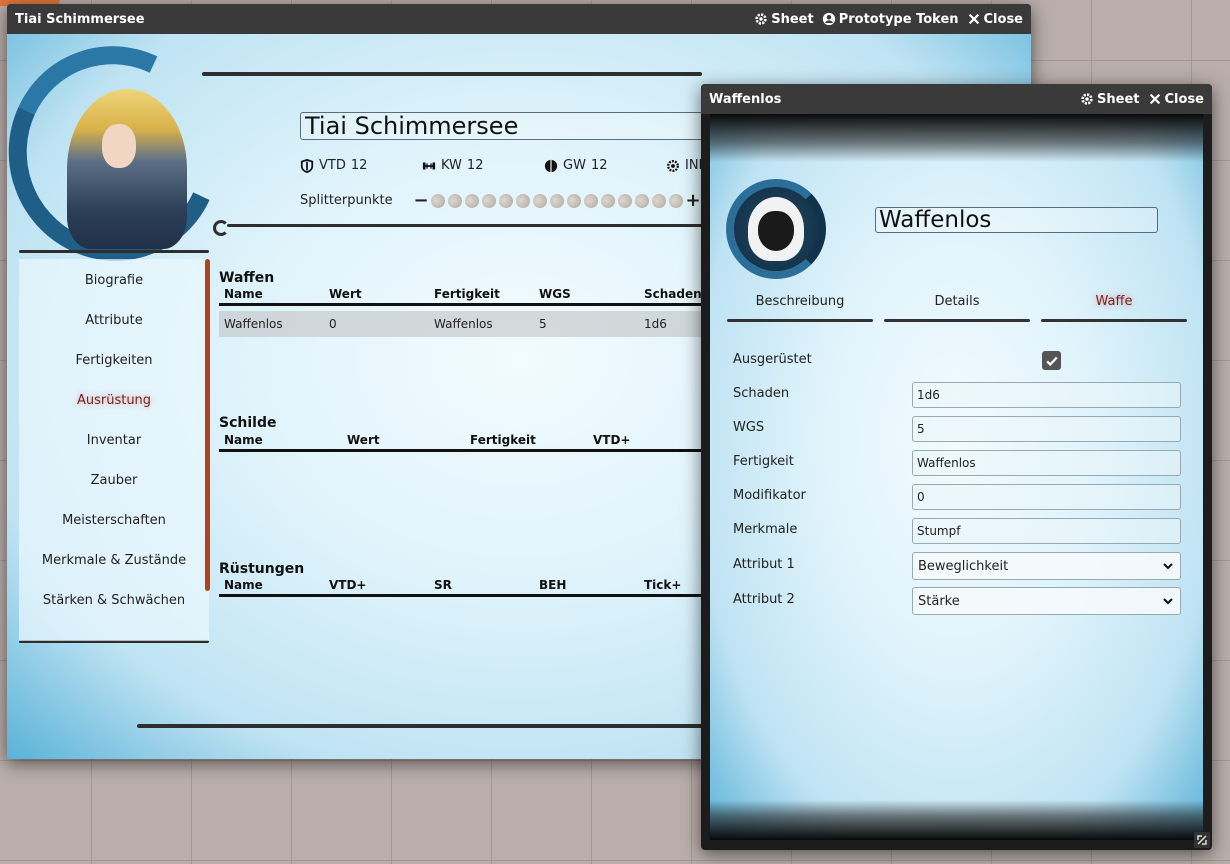 The image size is (1230, 864). I want to click on stat-ini-label: INI, so click(694, 165).